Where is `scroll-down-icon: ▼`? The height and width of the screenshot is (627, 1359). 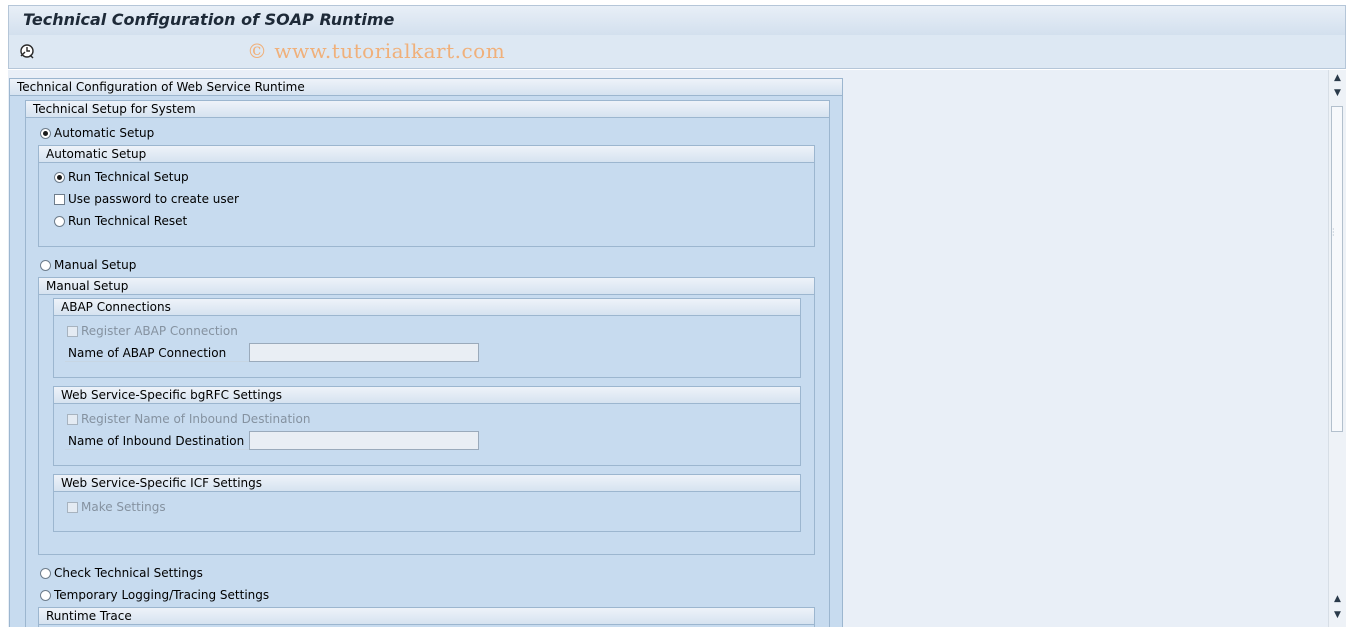 scroll-down-icon: ▼ is located at coordinates (1337, 615).